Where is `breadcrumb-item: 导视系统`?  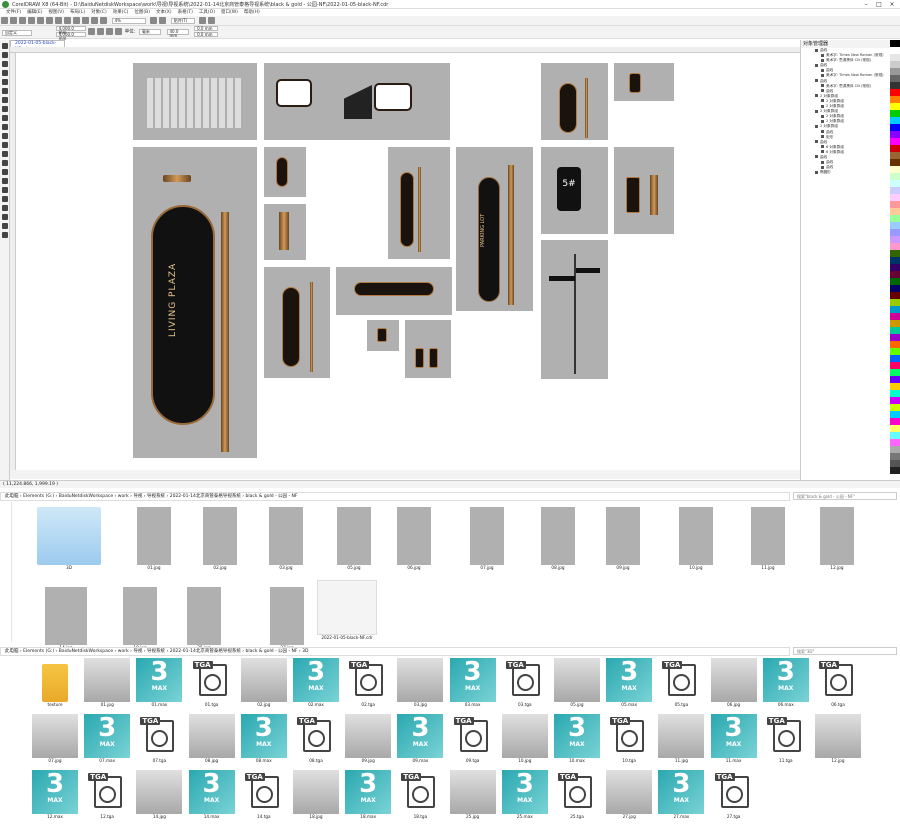
breadcrumb-item: 导视系统 is located at coordinates (156, 651).